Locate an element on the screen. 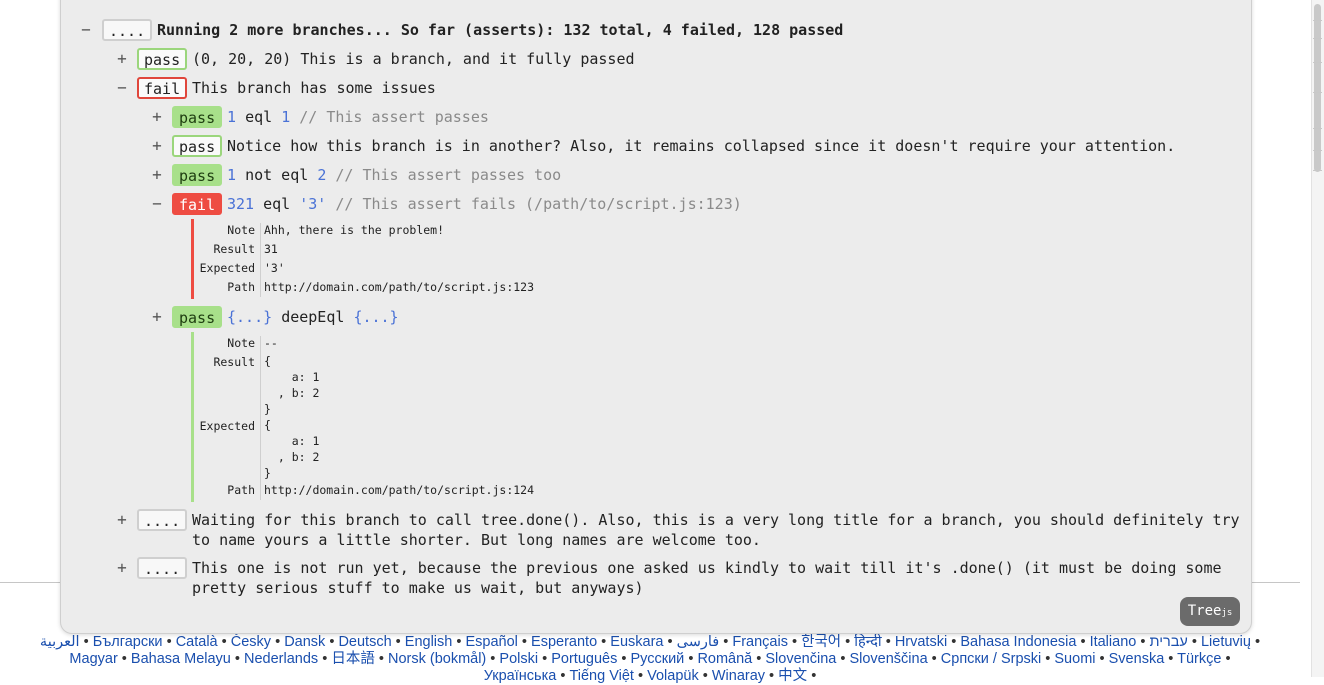 The width and height of the screenshot is (1324, 685). language-link: Română is located at coordinates (724, 659).